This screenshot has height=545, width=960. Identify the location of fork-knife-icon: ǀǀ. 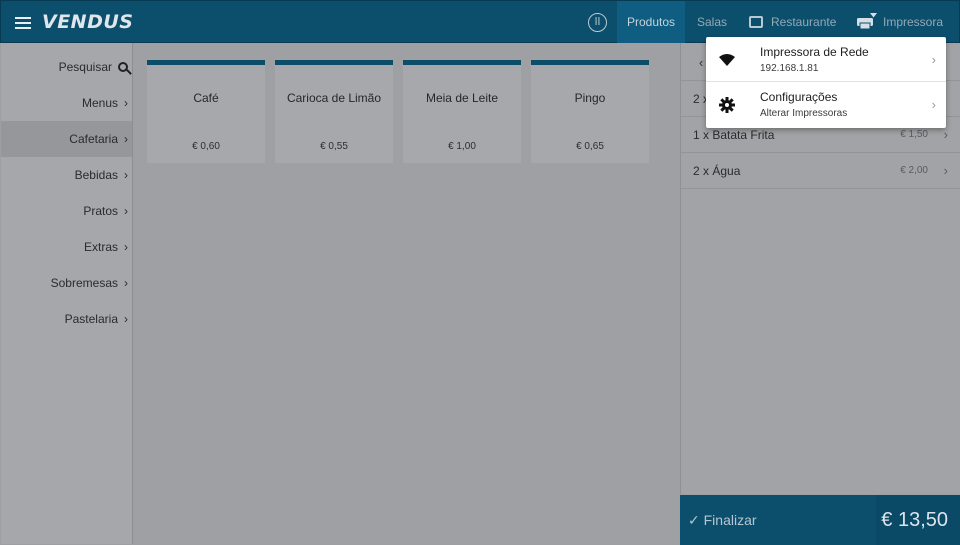
(597, 22).